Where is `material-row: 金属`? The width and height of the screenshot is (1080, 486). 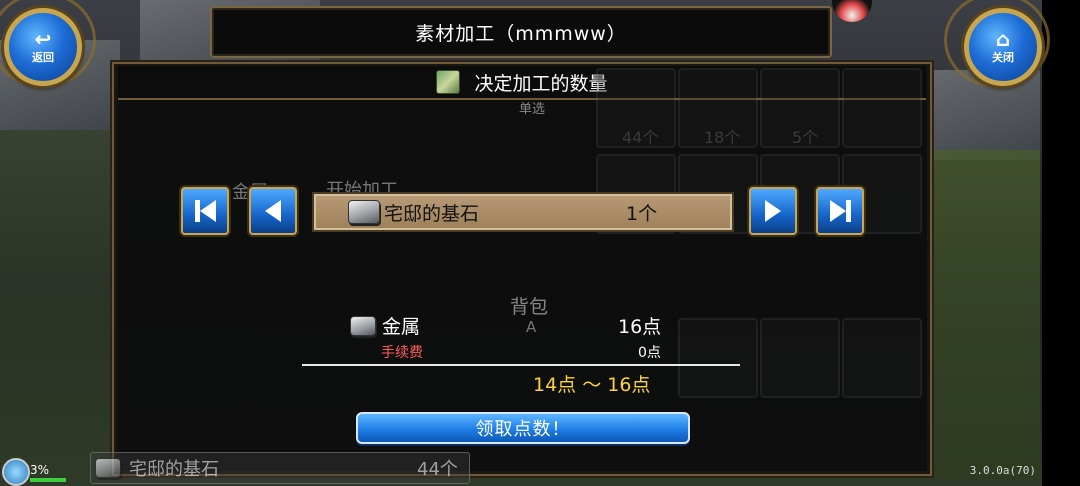
material-row: 金属 is located at coordinates (385, 325).